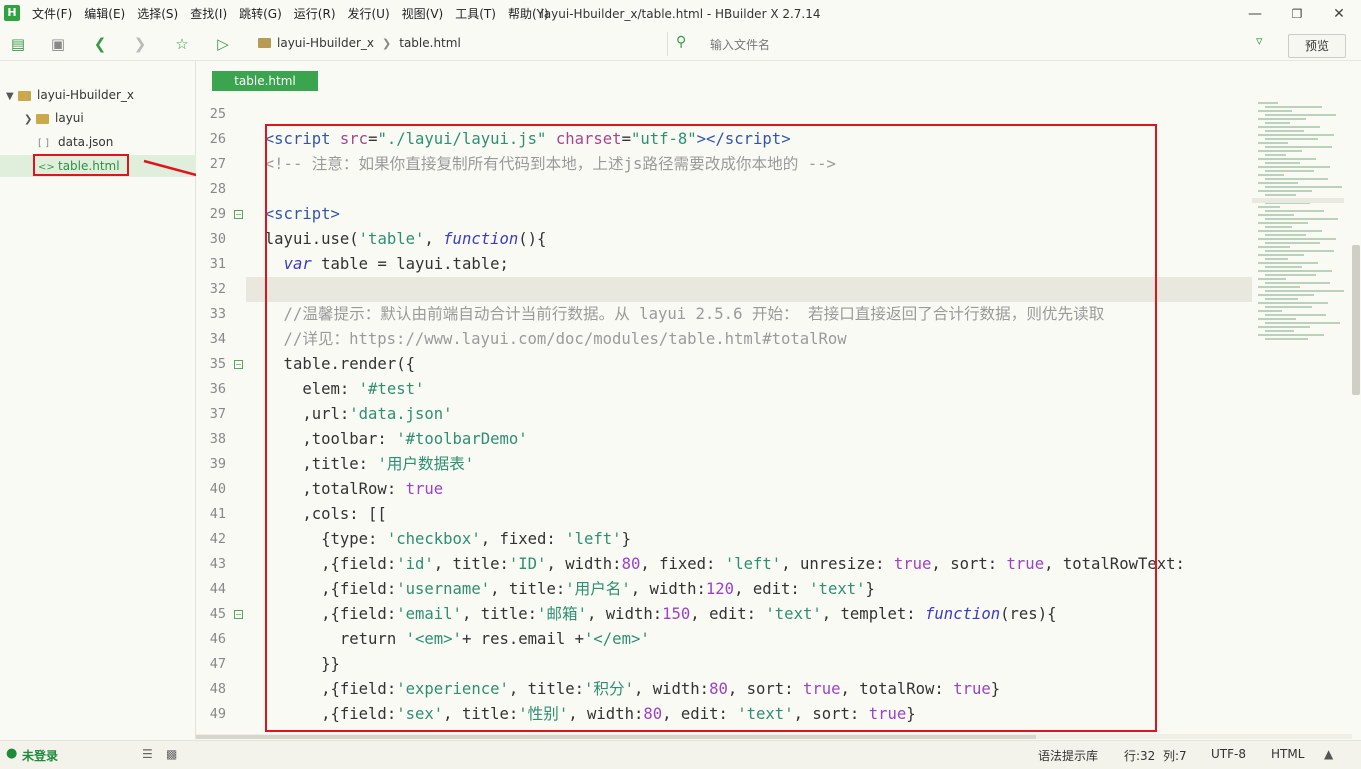 The height and width of the screenshot is (769, 1361). I want to click on breadcrumb: layui-Hbuilder_x ❯ table.html, so click(359, 43).